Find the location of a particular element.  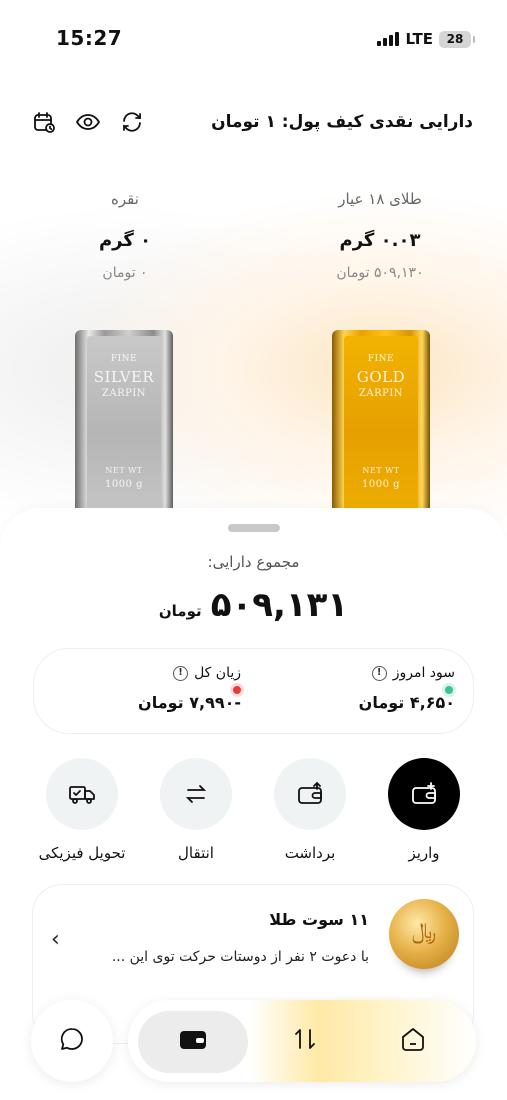

total-loss-value: -۷,۹۹۰ تومان is located at coordinates (189, 702).